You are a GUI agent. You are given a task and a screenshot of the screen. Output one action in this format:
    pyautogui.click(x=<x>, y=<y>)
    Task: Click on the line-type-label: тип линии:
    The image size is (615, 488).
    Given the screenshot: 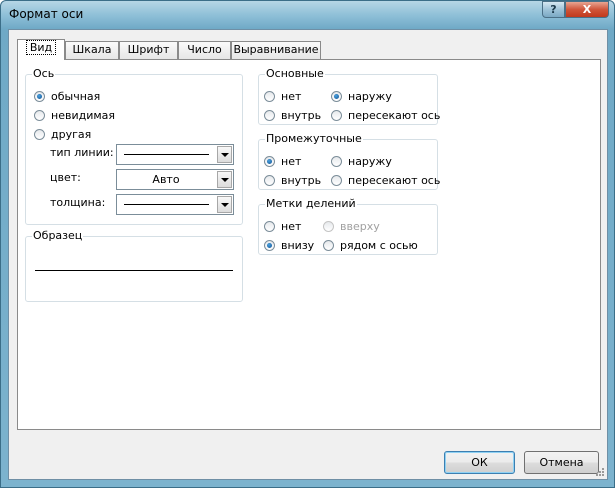 What is the action you would take?
    pyautogui.click(x=82, y=152)
    